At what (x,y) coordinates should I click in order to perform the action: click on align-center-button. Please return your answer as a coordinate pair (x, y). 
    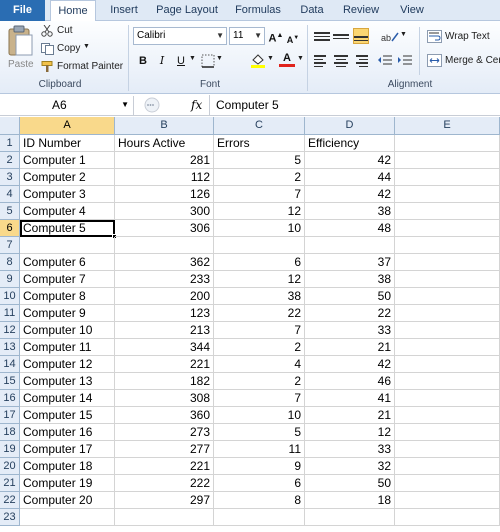
    Looking at the image, I should click on (341, 61).